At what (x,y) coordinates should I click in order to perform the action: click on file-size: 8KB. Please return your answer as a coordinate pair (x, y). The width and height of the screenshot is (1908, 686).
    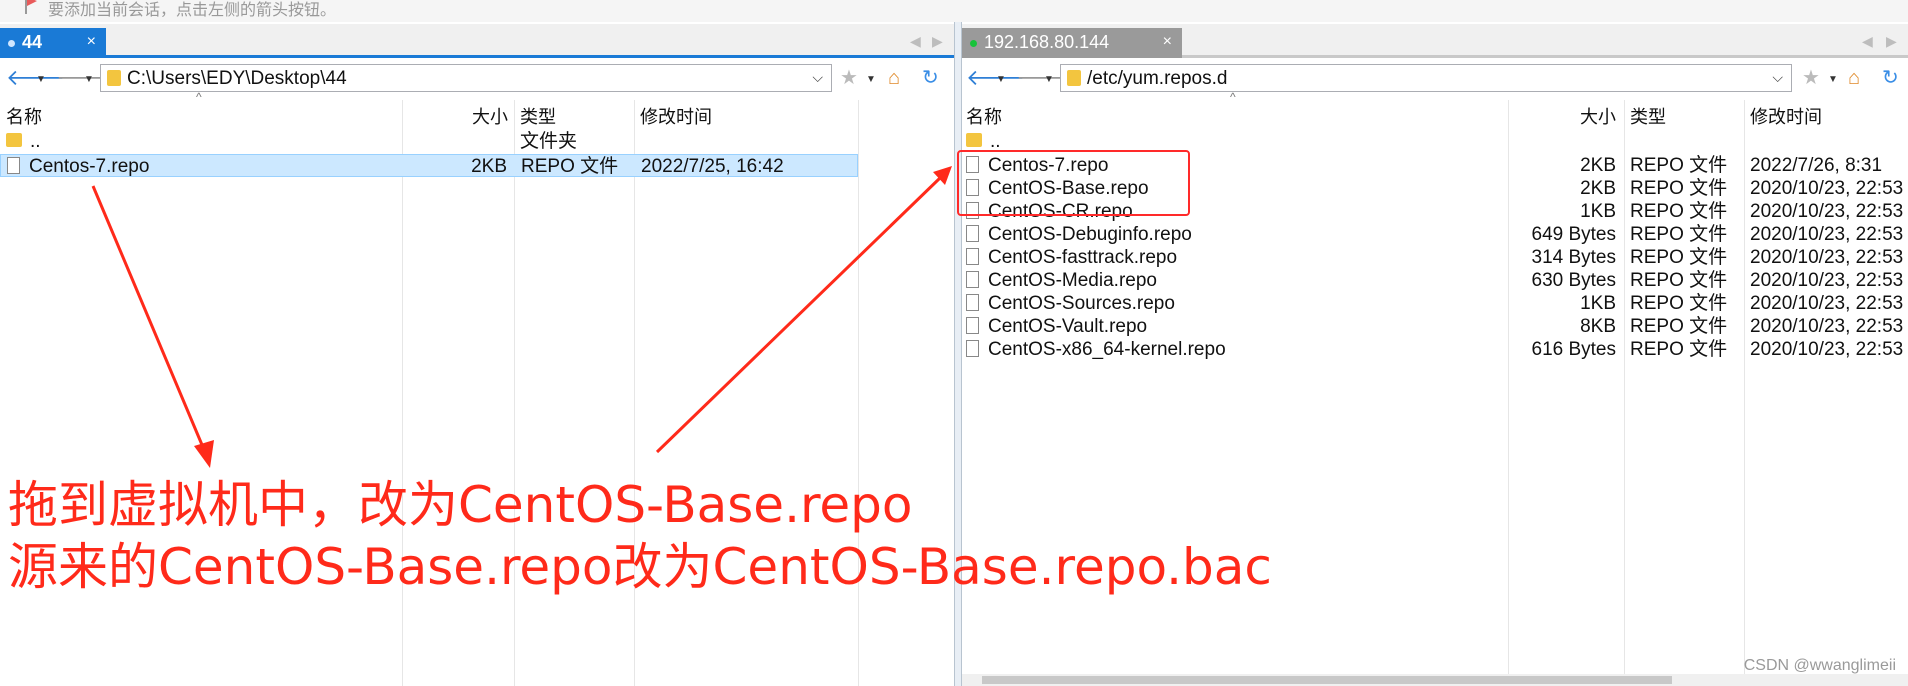
    Looking at the image, I should click on (1598, 326).